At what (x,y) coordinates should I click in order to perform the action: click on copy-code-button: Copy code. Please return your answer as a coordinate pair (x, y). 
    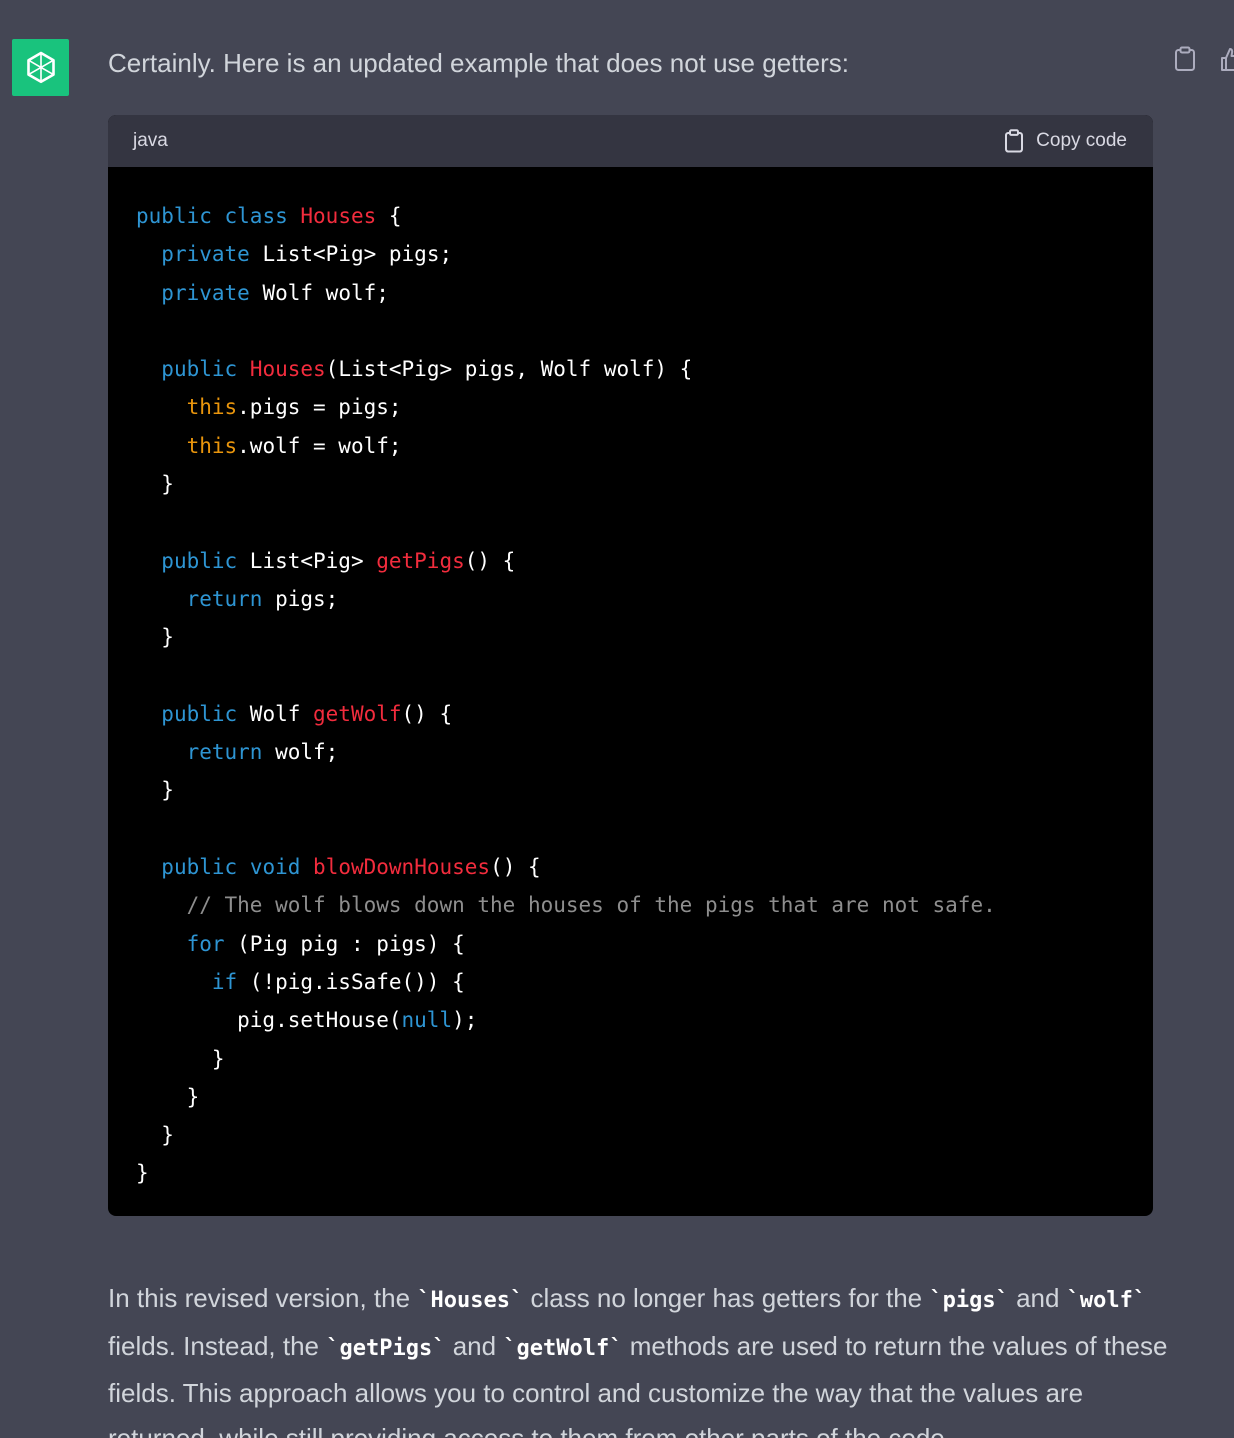
    Looking at the image, I should click on (1065, 141).